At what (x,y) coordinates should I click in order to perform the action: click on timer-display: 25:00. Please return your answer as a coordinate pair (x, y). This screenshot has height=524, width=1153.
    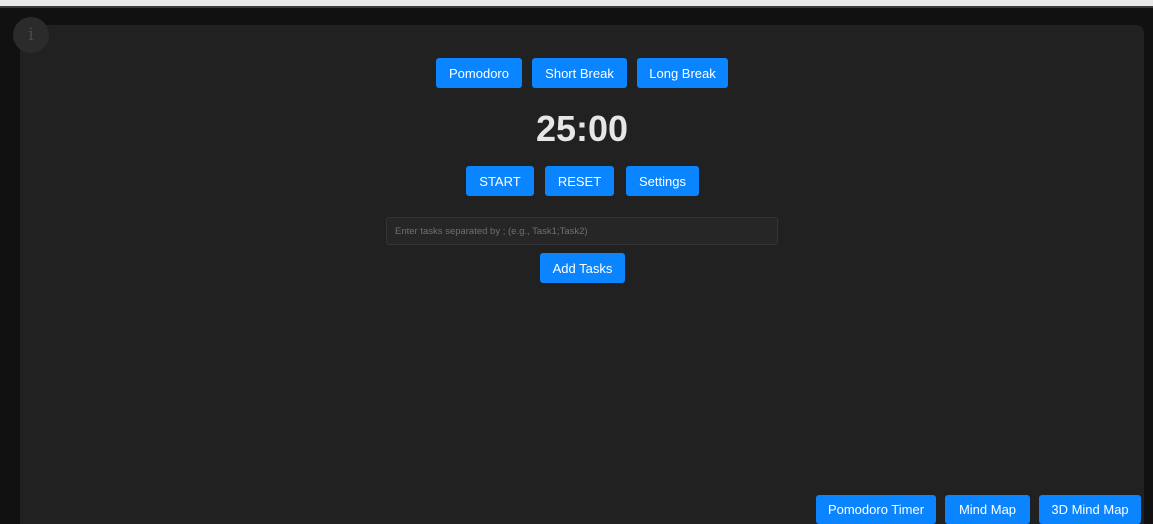
    Looking at the image, I should click on (582, 128).